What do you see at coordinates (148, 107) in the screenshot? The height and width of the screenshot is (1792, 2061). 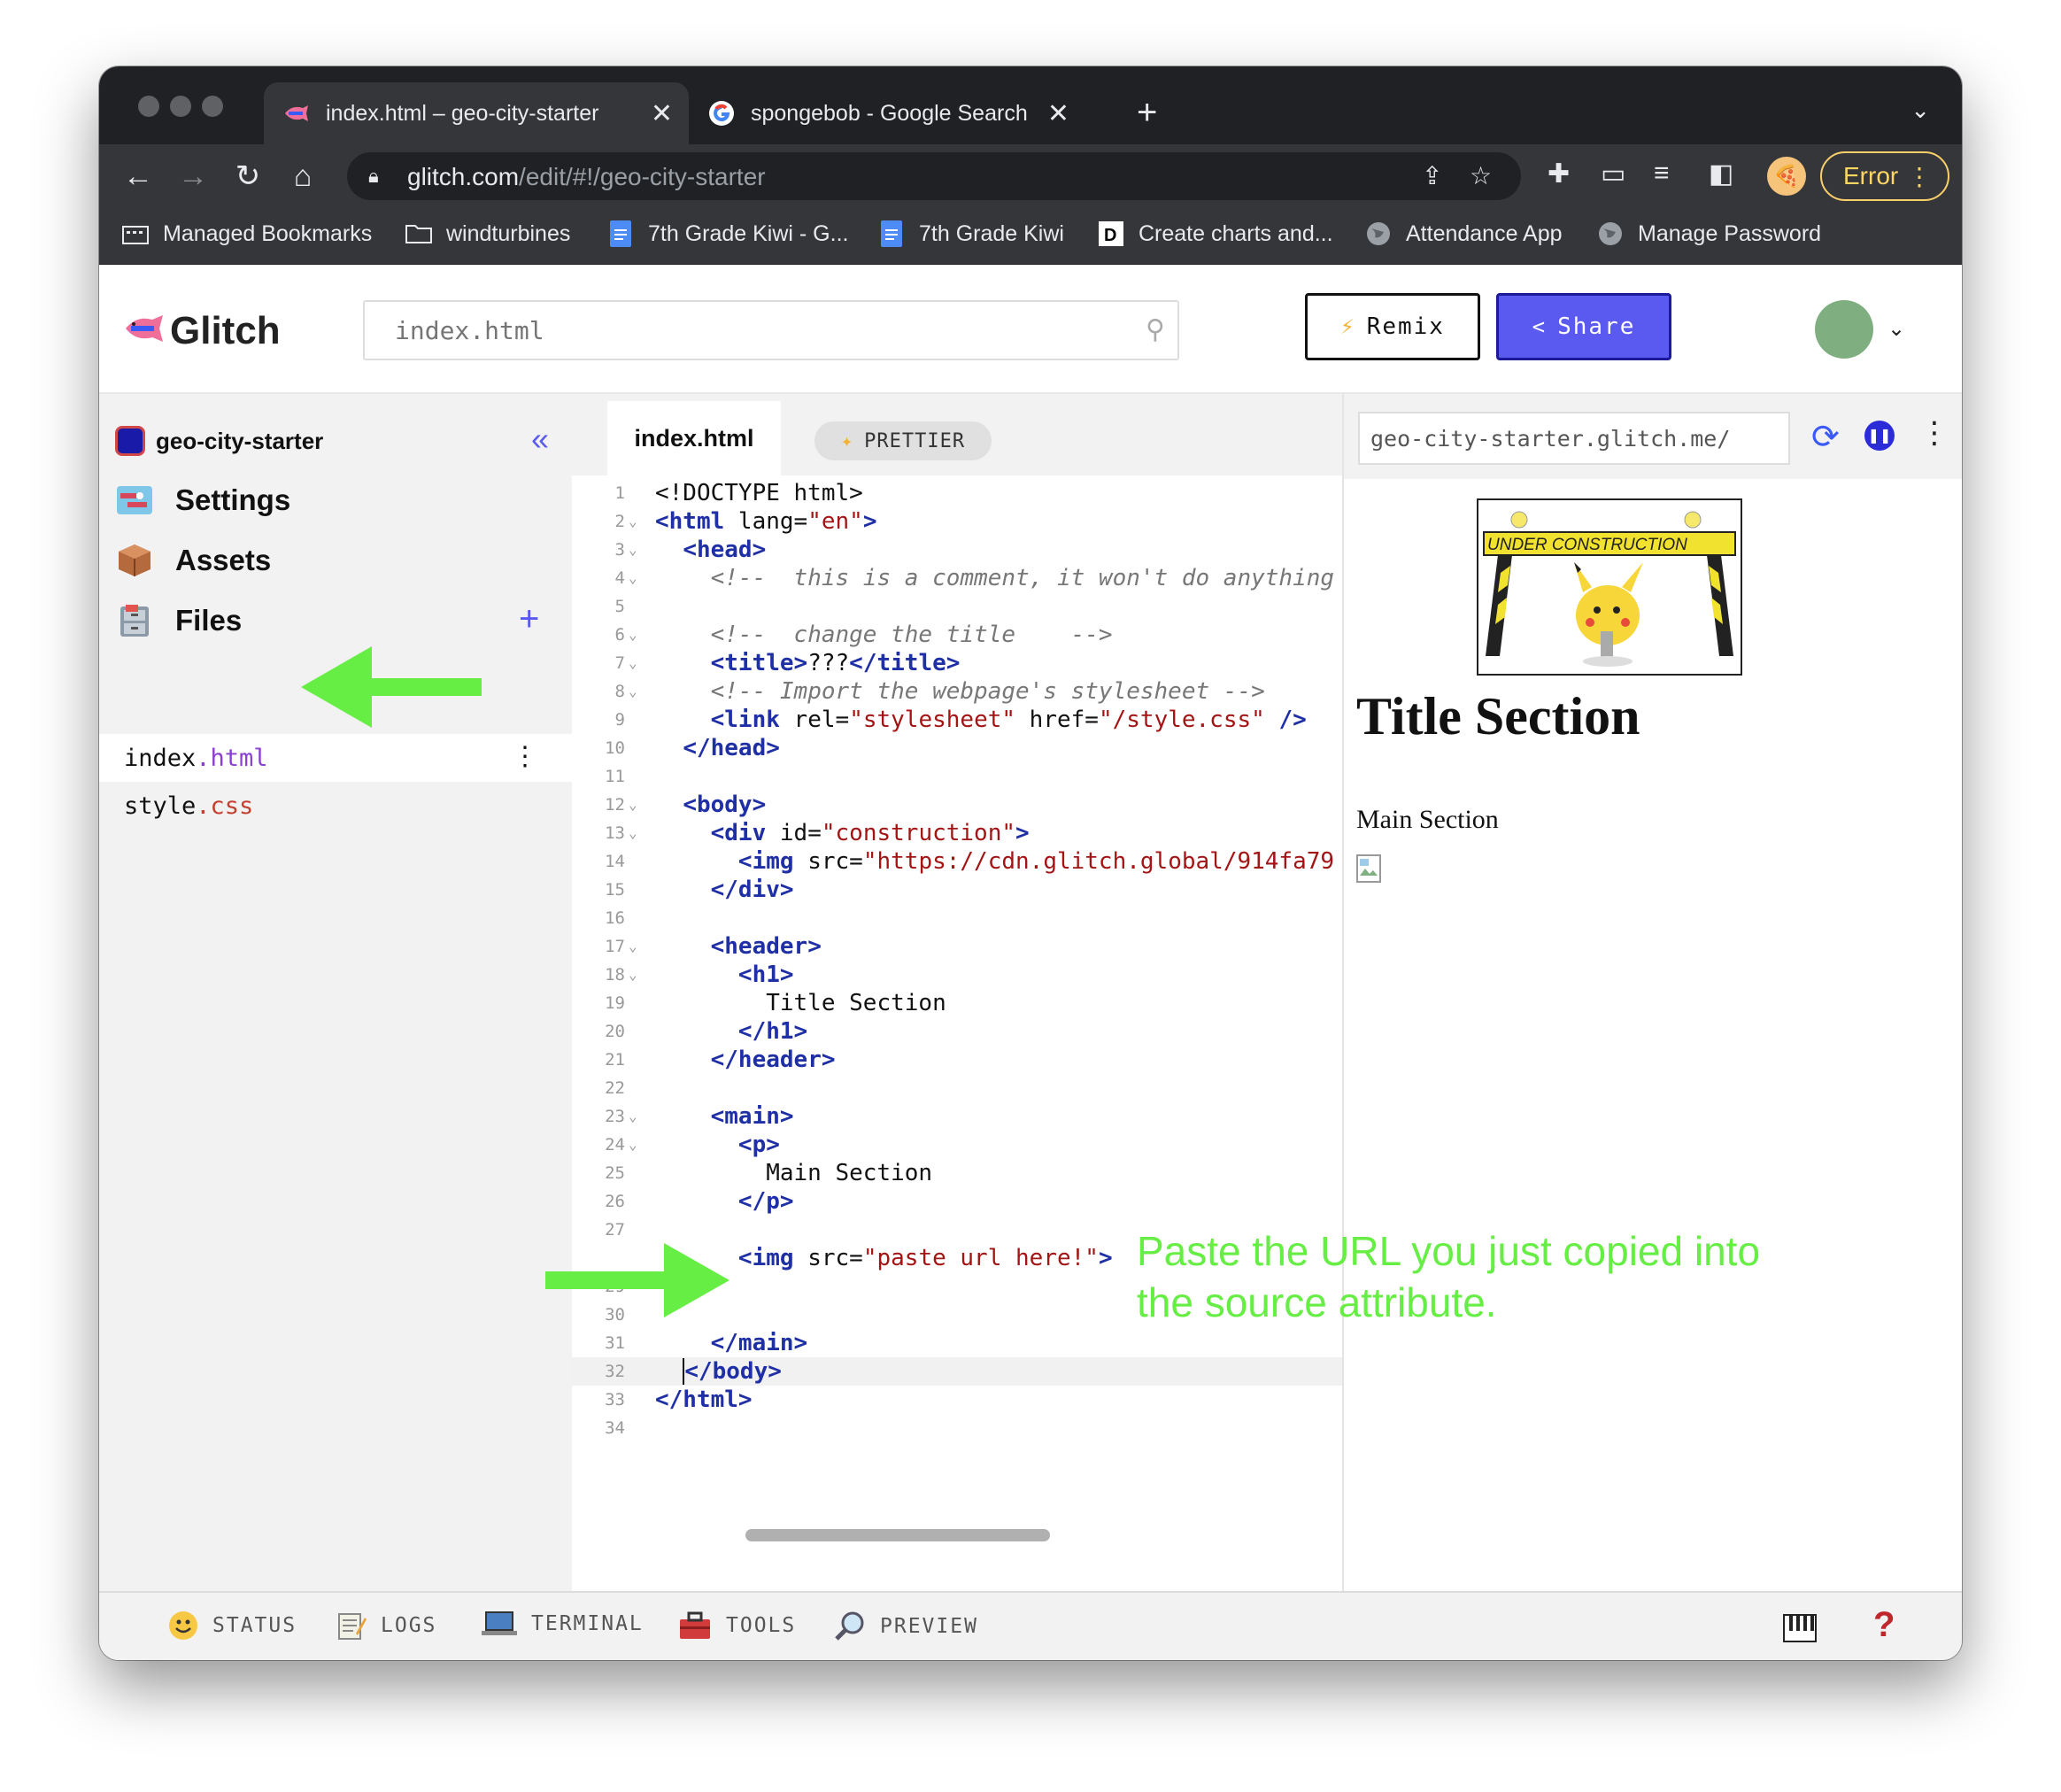 I see `close-window-dot` at bounding box center [148, 107].